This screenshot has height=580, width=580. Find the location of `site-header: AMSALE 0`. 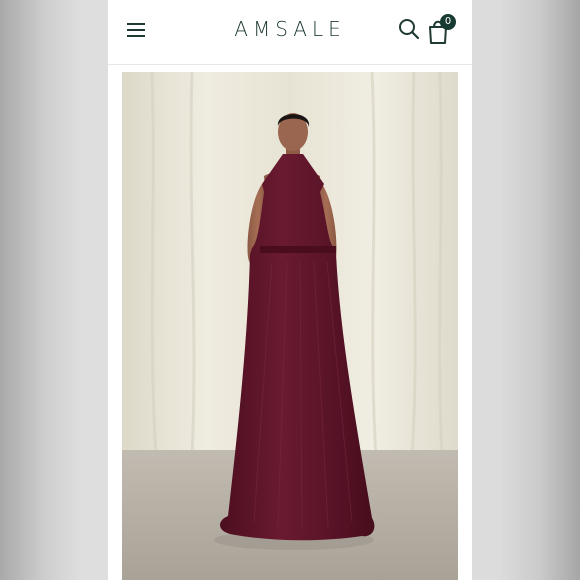

site-header: AMSALE 0 is located at coordinates (290, 32).